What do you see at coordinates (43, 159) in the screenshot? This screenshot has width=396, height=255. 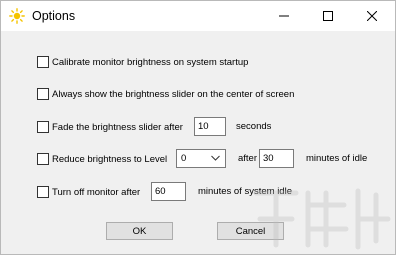 I see `reduce-checkbox` at bounding box center [43, 159].